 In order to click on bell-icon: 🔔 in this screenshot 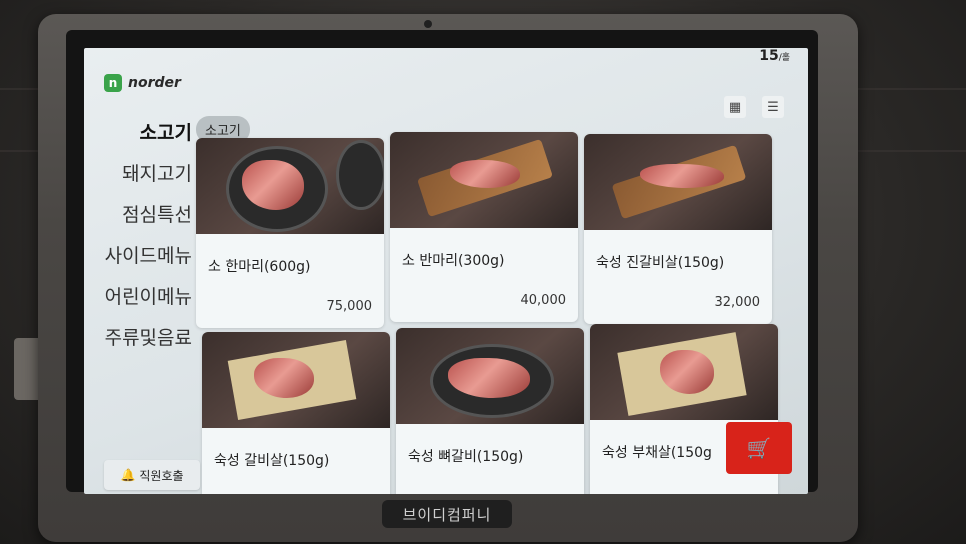, I will do `click(128, 475)`.